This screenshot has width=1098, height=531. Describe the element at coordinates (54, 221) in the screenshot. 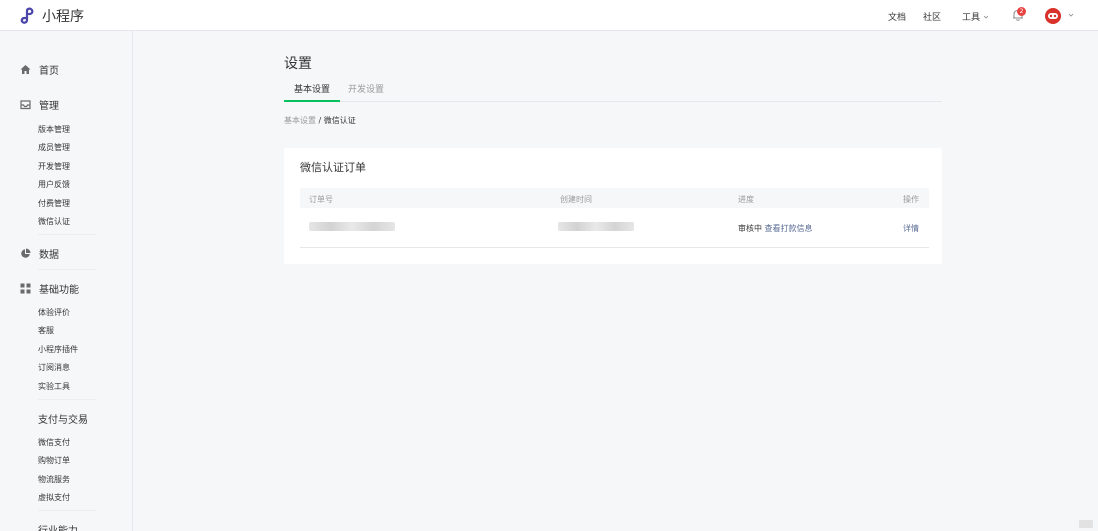

I see `sidebar-item-wechat-verification: 微信认证` at that location.